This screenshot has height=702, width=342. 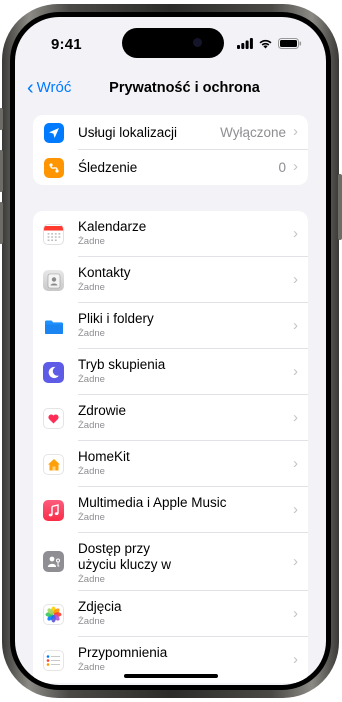 What do you see at coordinates (125, 564) in the screenshot?
I see `row-title-line-2: użyciu kluczy w` at bounding box center [125, 564].